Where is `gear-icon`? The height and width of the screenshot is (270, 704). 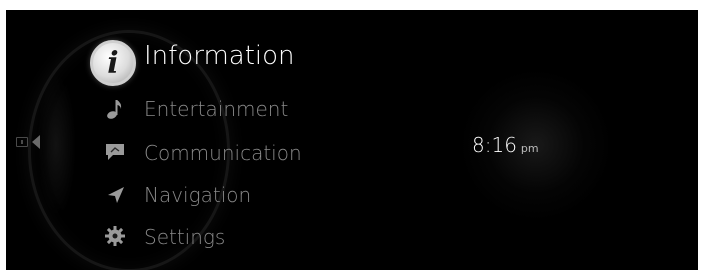
gear-icon is located at coordinates (115, 236).